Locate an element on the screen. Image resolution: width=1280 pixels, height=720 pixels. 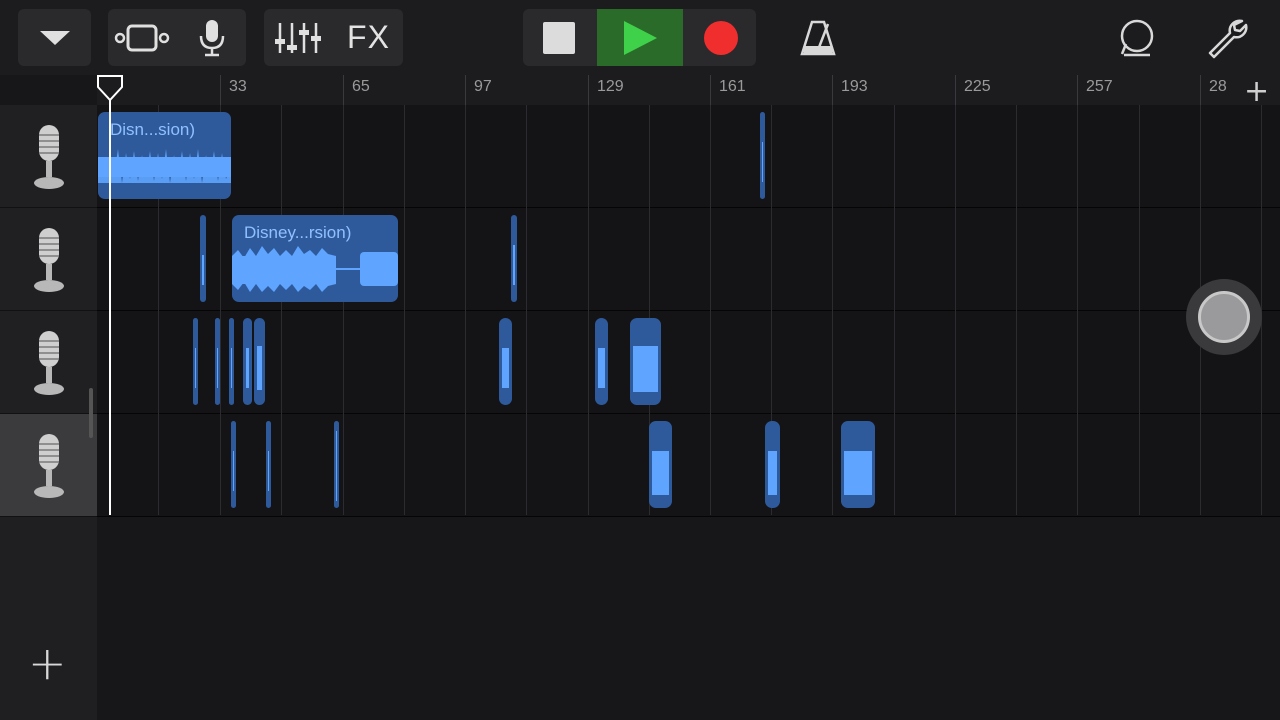
tracks-view-icon is located at coordinates (142, 37).